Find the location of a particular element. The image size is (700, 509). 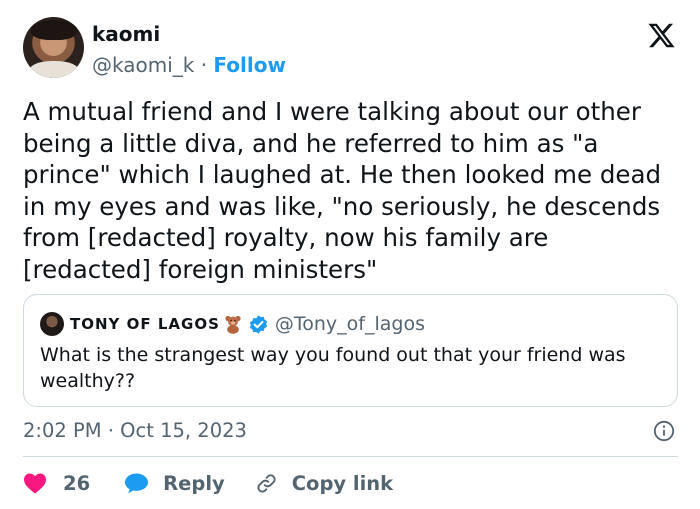

author-display-name: kaomi is located at coordinates (189, 34).